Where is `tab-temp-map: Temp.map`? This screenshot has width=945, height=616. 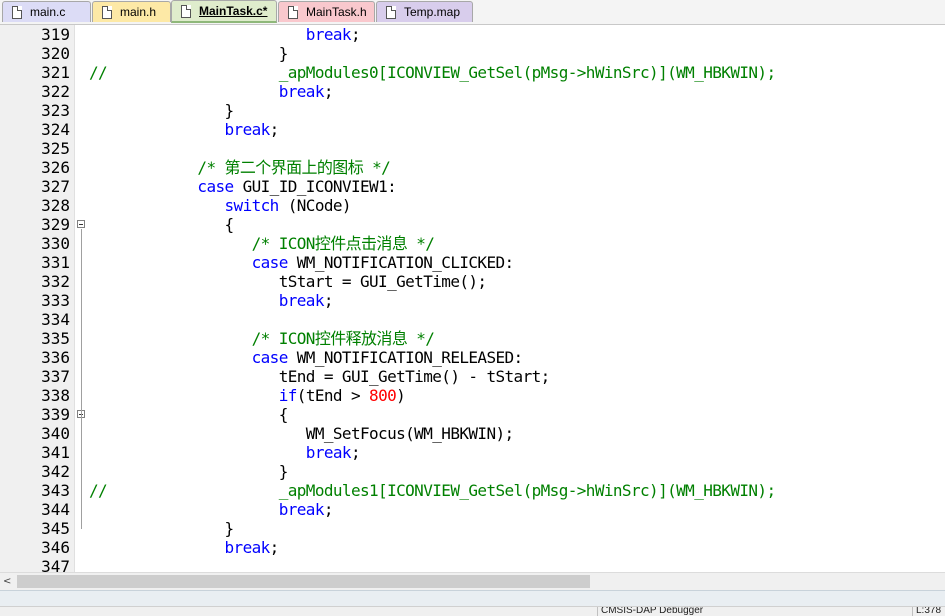 tab-temp-map: Temp.map is located at coordinates (424, 11).